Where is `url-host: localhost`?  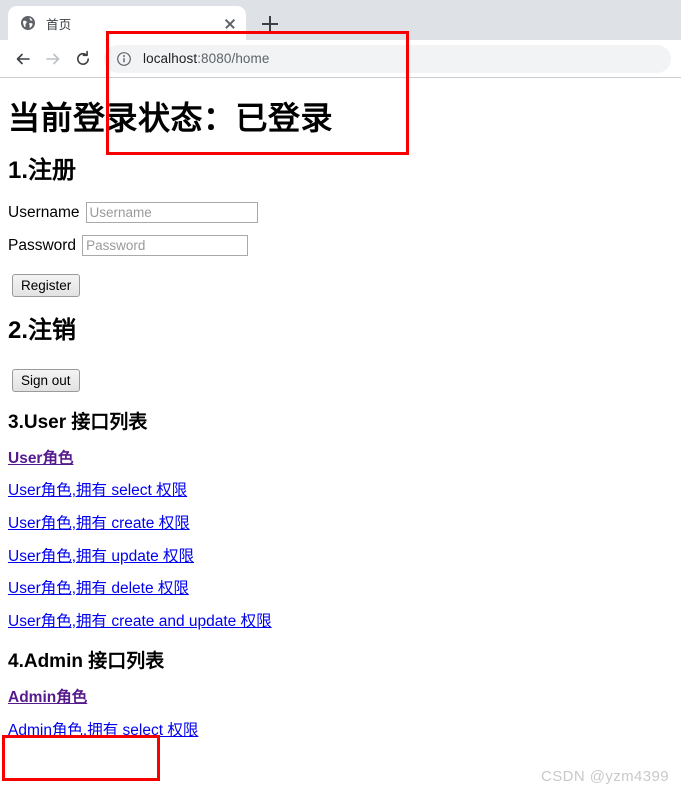
url-host: localhost is located at coordinates (170, 58).